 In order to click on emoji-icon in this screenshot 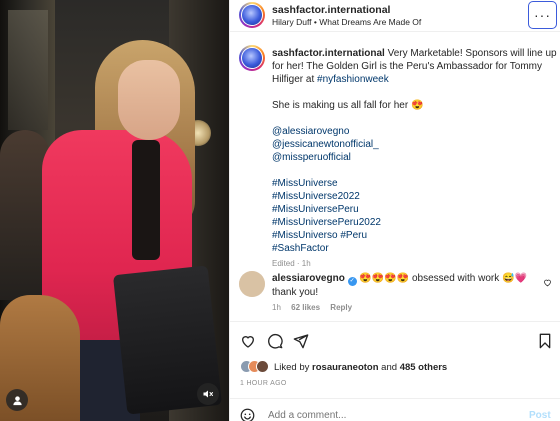, I will do `click(247, 414)`.